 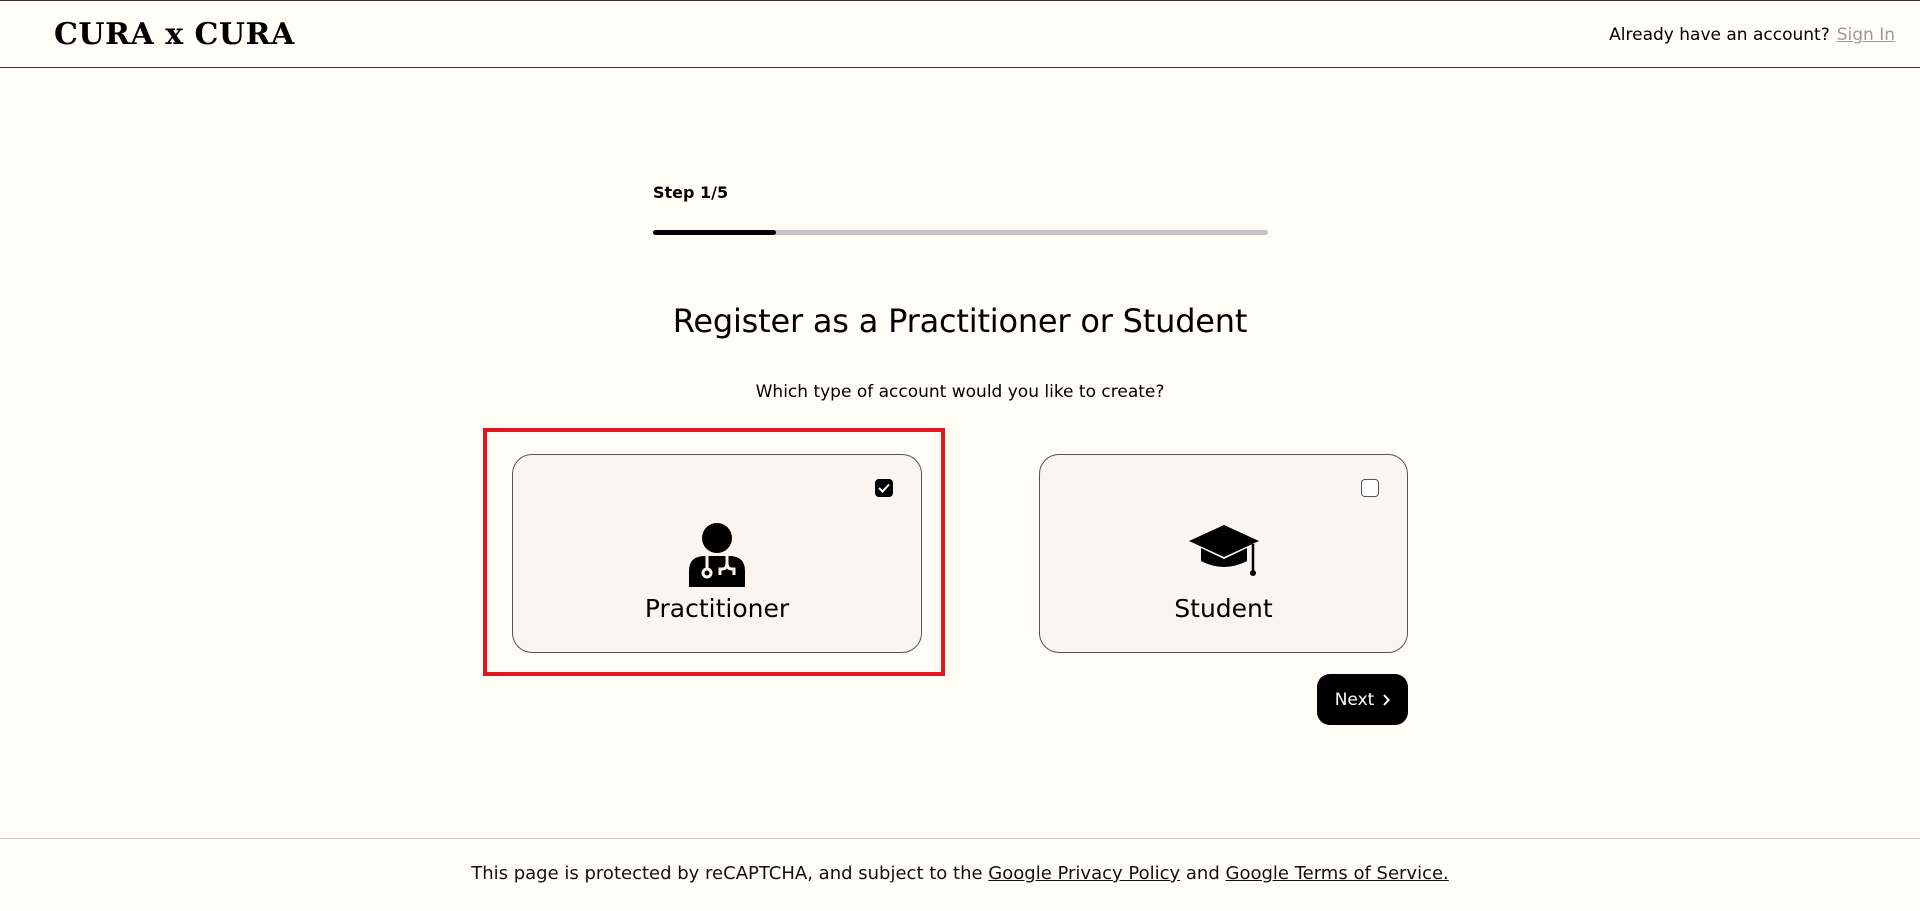 What do you see at coordinates (960, 232) in the screenshot?
I see `progress-bar` at bounding box center [960, 232].